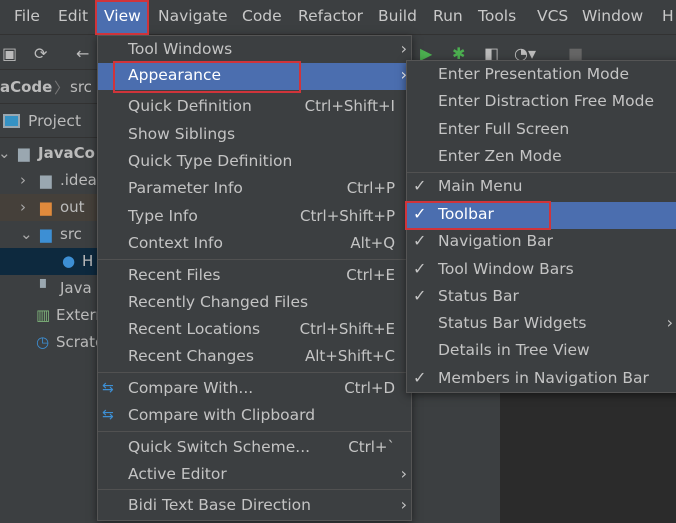 The image size is (676, 523). I want to click on menu-item-recent-locations: Recent Locations Ctrl+Shift+E, so click(254, 330).